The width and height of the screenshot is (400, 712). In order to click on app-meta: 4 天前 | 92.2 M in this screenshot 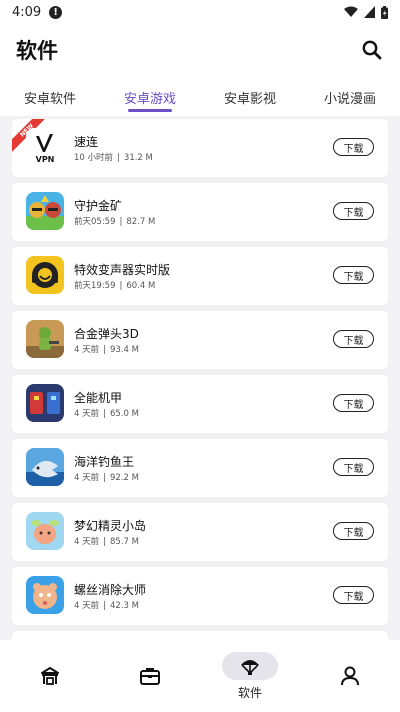, I will do `click(106, 478)`.